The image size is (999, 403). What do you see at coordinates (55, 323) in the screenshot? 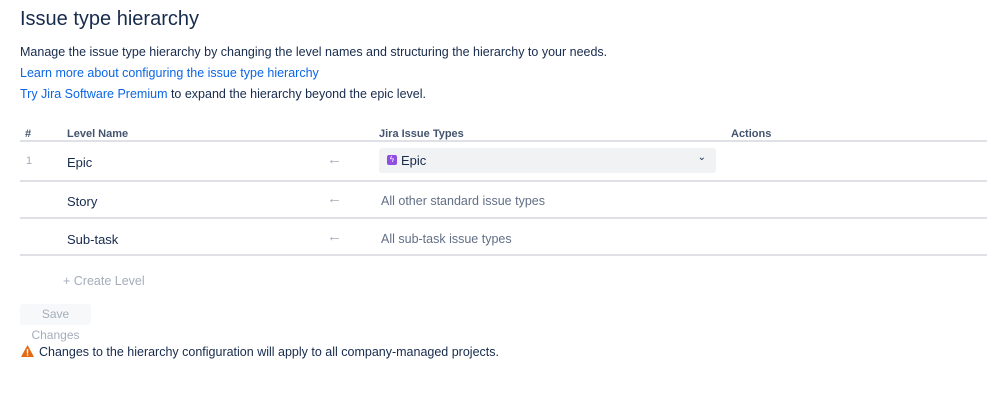
I see `save-changes-button: Save Changes` at bounding box center [55, 323].